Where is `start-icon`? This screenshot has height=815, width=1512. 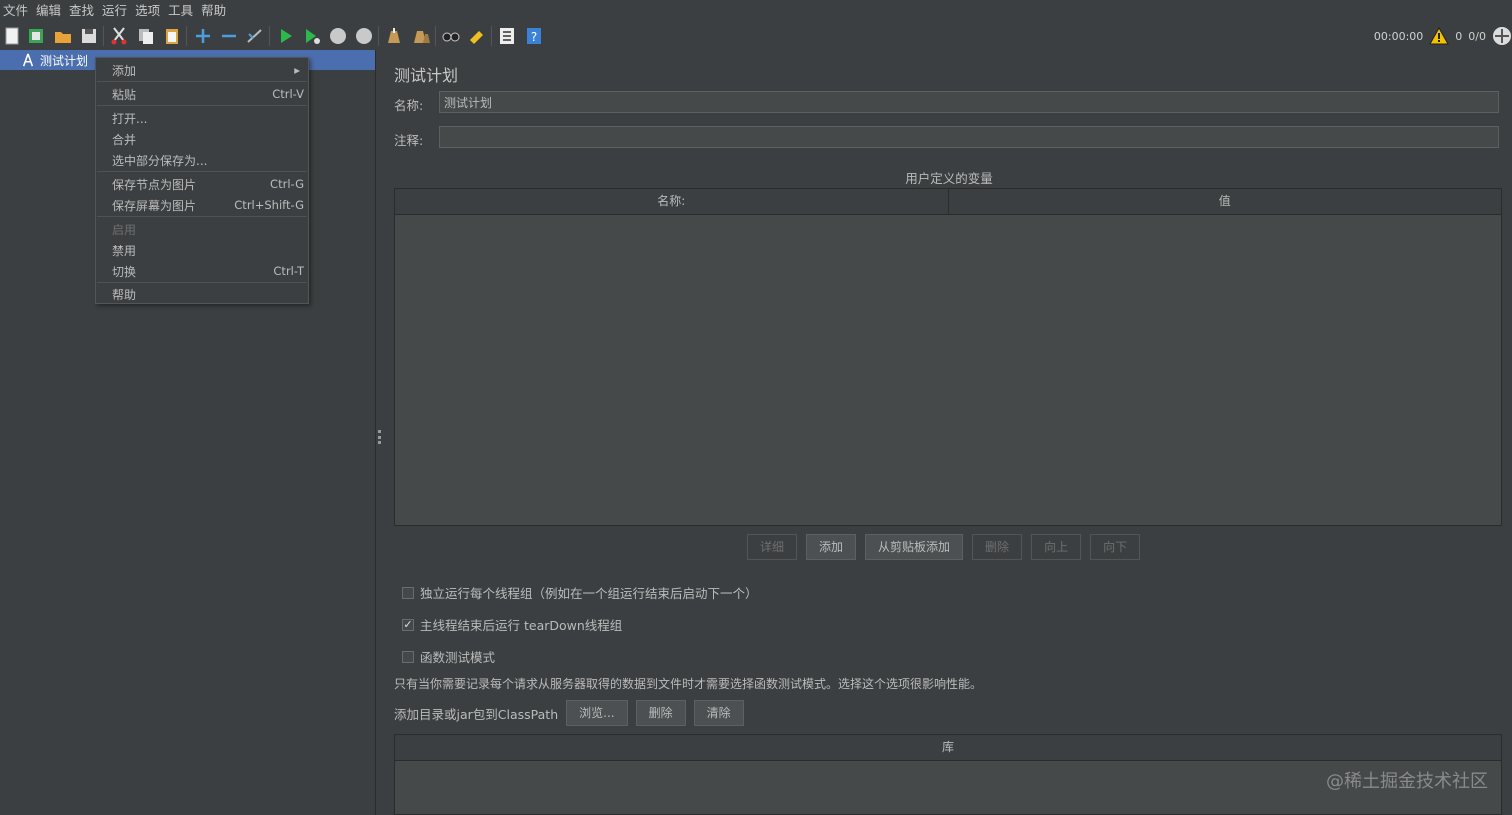
start-icon is located at coordinates (286, 36).